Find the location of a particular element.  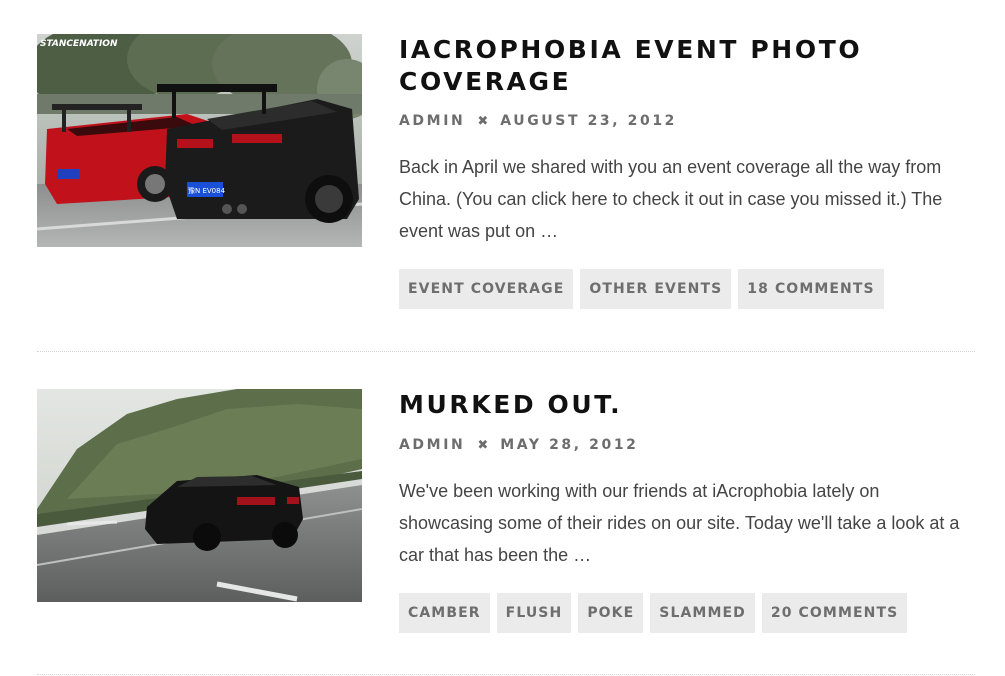

post-meta: Admin ✖ August 23, 2012 is located at coordinates (687, 121).